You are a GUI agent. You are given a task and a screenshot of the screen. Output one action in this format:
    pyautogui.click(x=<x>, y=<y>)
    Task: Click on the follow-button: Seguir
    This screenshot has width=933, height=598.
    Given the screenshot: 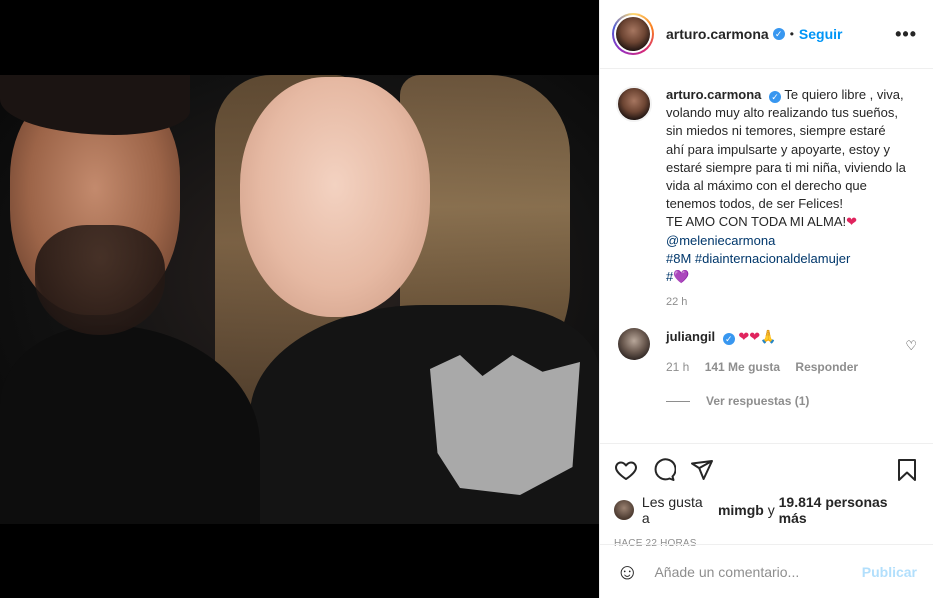 What is the action you would take?
    pyautogui.click(x=821, y=34)
    